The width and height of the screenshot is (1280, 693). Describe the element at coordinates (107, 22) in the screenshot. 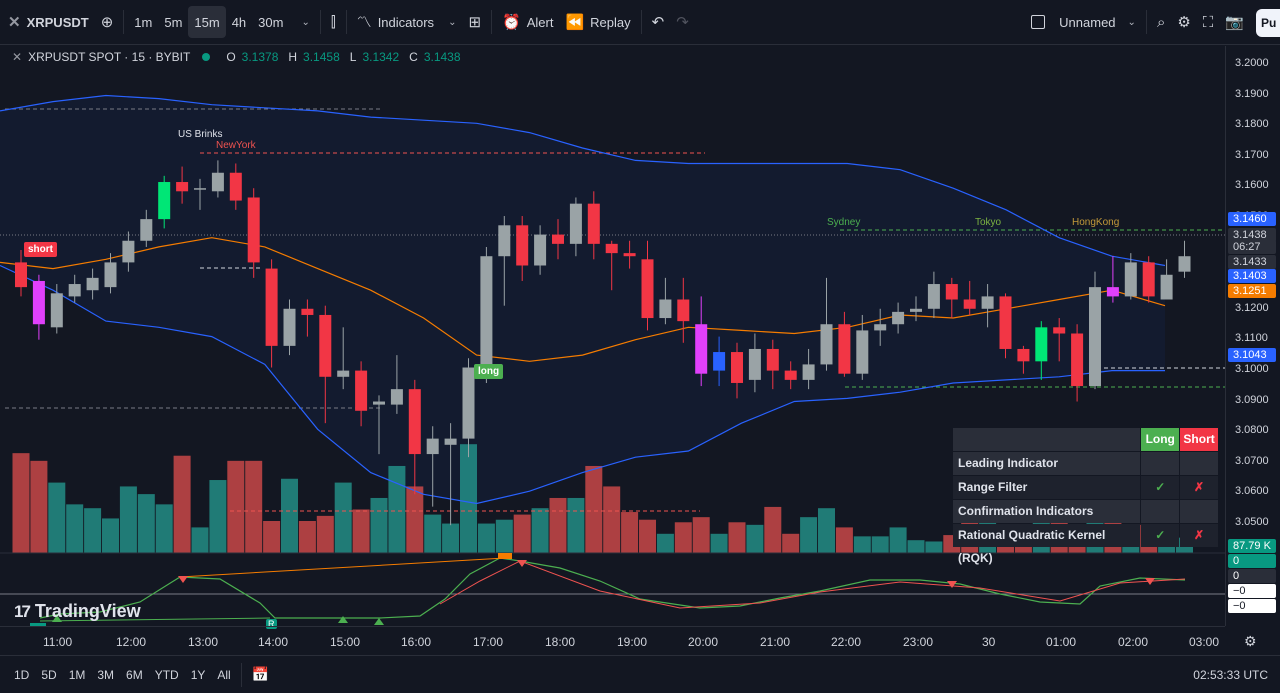

I see `compare-symbol-button: ⊕` at that location.